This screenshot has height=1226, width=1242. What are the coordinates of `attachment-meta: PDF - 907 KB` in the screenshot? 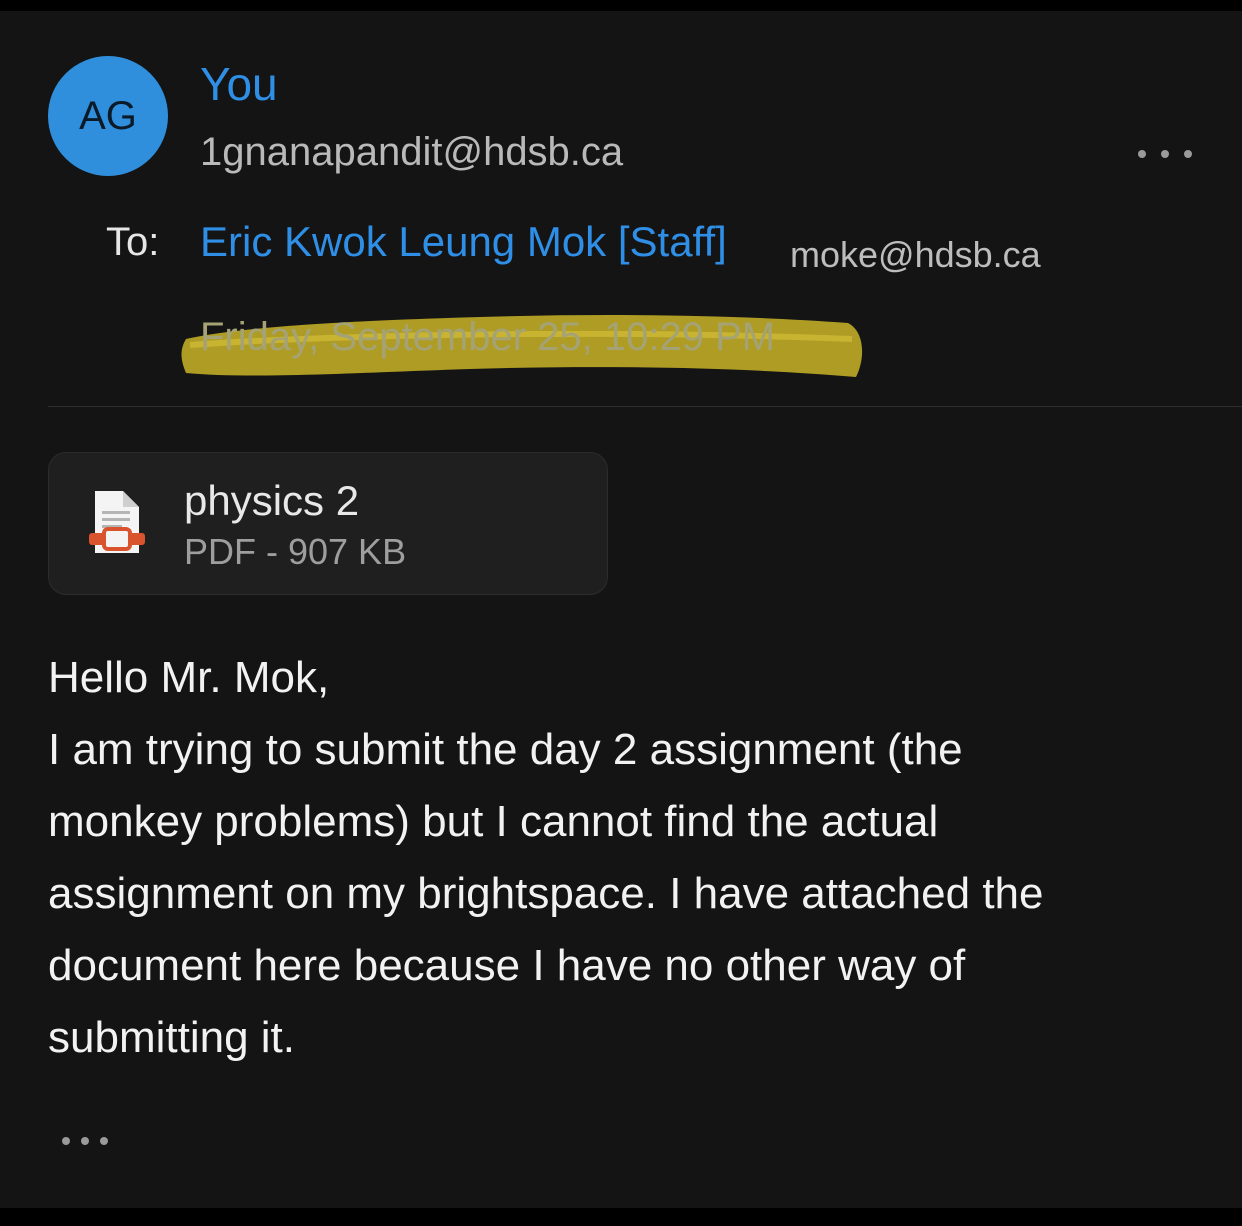 It's located at (295, 551).